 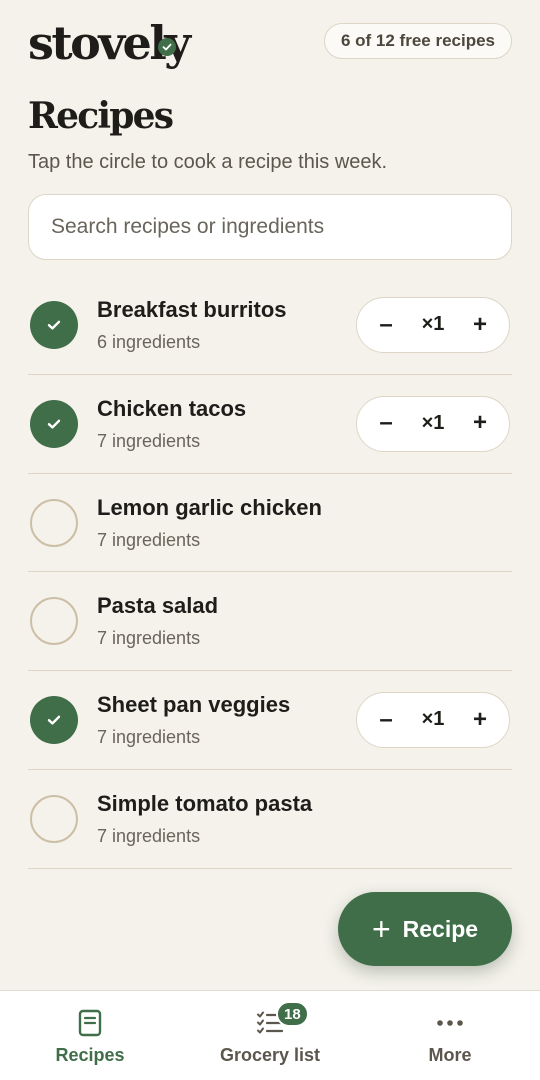 I want to click on nav-more: More, so click(x=450, y=1035).